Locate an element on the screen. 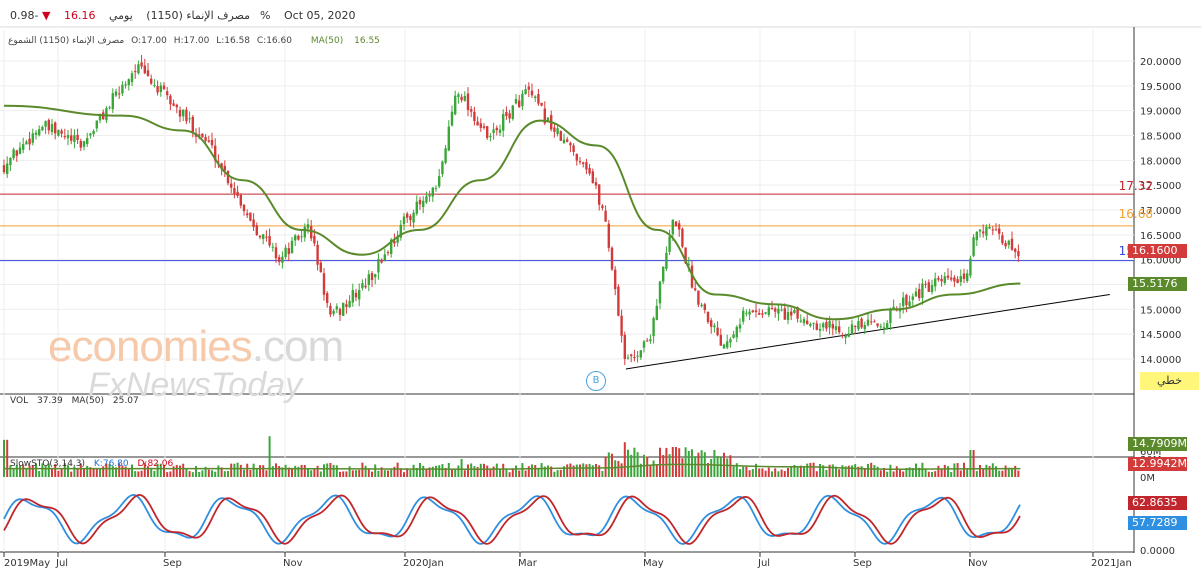 The height and width of the screenshot is (570, 1201). event-marker-b: B is located at coordinates (596, 381).